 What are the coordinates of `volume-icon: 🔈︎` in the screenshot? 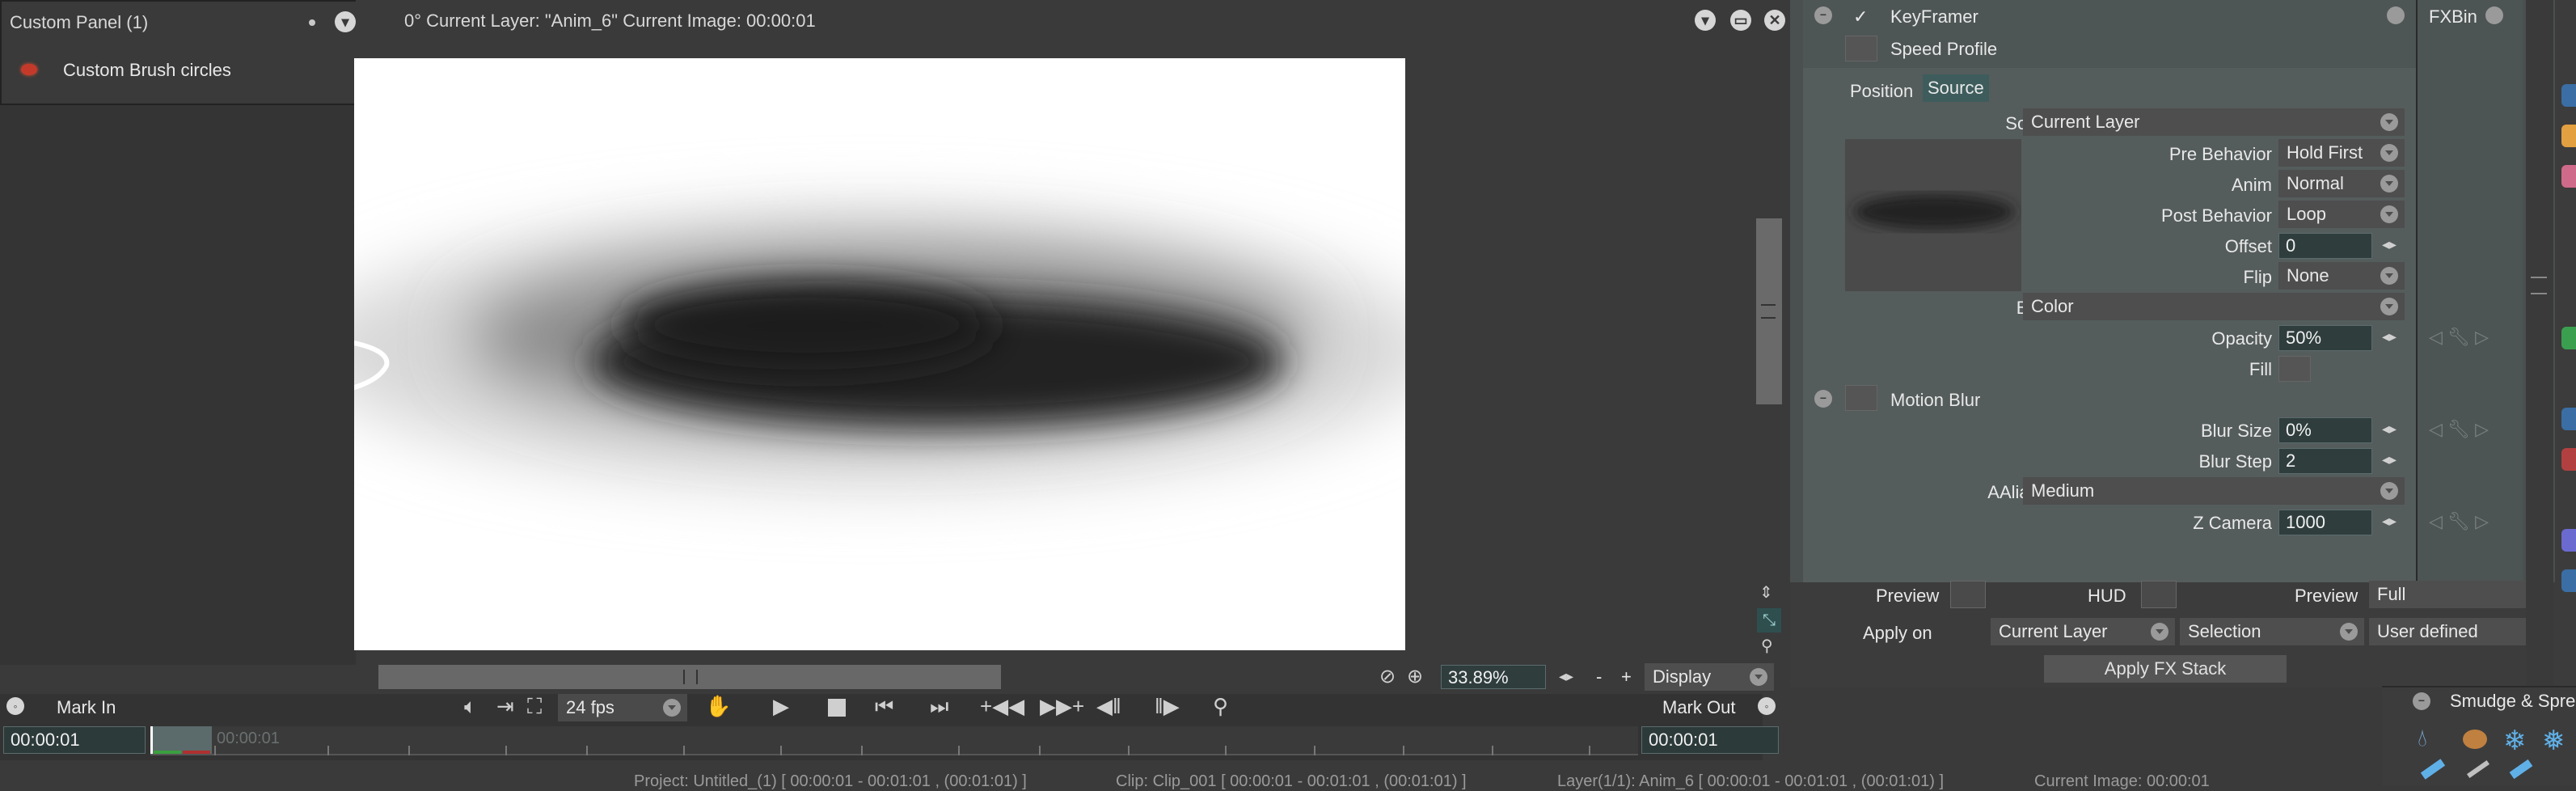 It's located at (470, 707).